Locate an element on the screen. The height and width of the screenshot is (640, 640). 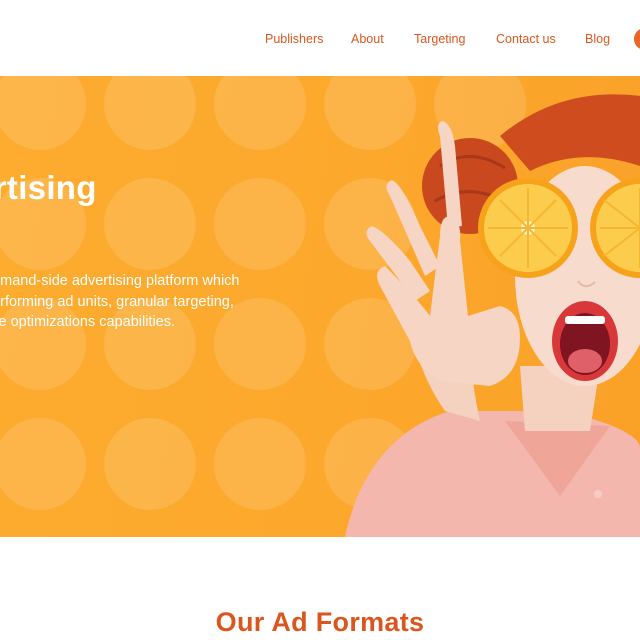
tongue is located at coordinates (585, 361).